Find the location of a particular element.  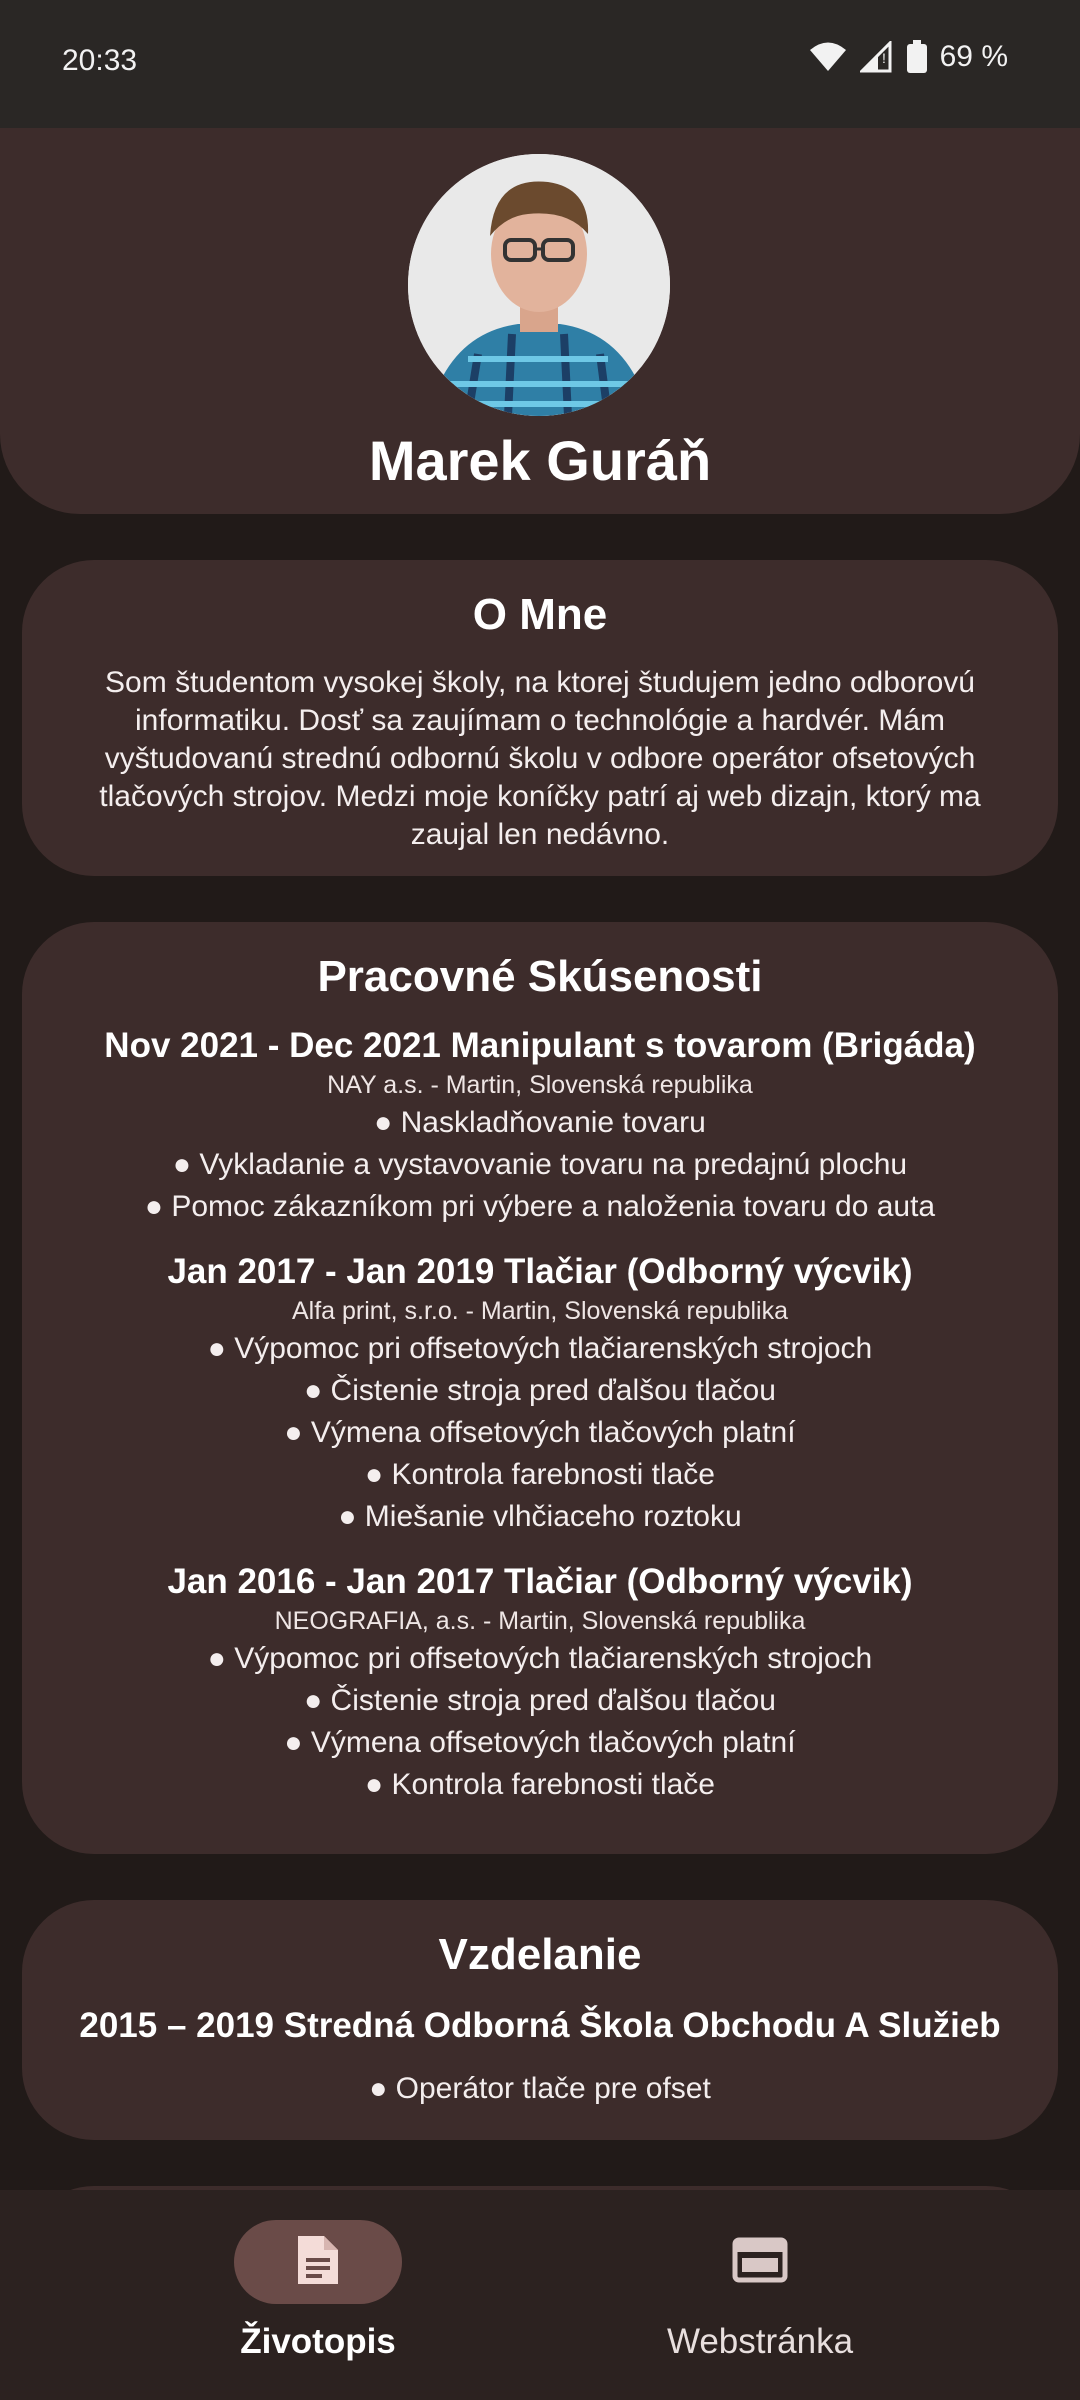

profile-name: Marek Guráň is located at coordinates (540, 460).